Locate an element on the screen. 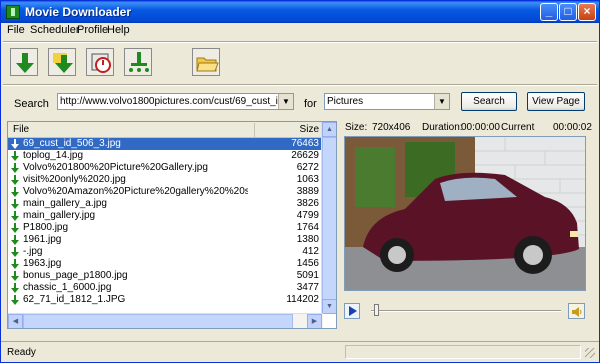 Image resolution: width=600 pixels, height=363 pixels. scroll-right-icon: ▶ is located at coordinates (314, 321).